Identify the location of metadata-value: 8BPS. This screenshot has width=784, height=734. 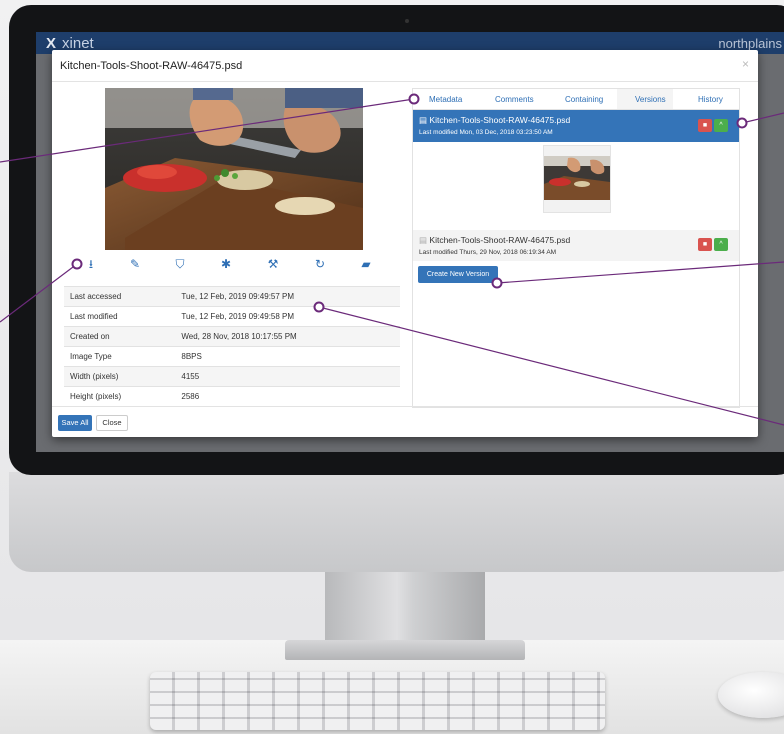
(287, 356).